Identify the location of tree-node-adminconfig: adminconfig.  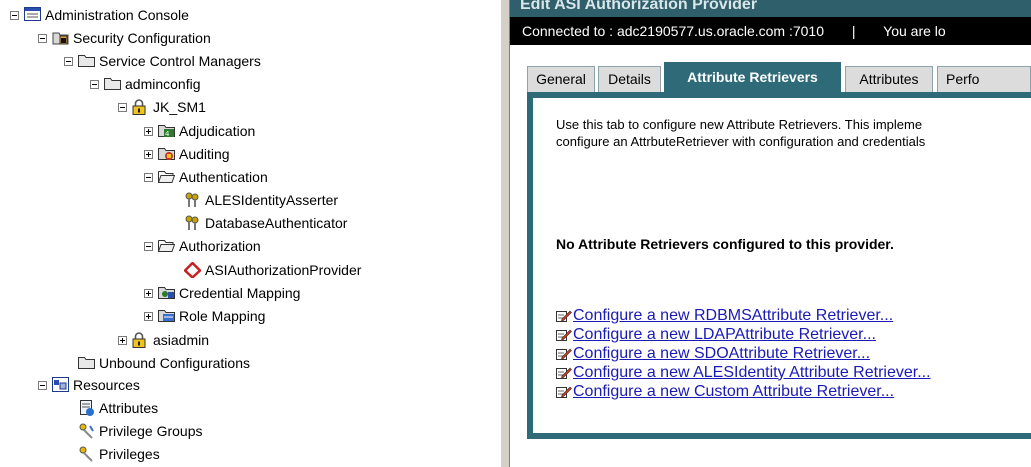
(145, 84).